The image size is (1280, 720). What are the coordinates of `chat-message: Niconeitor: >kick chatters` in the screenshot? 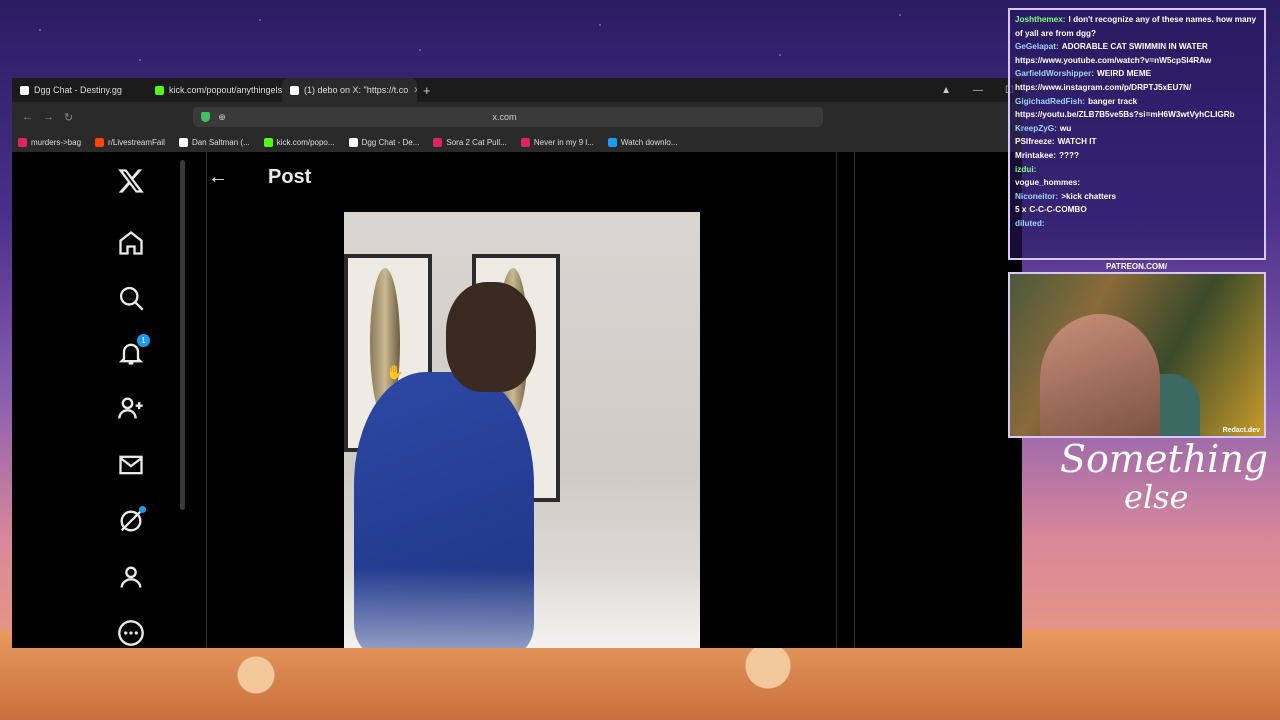 It's located at (1137, 197).